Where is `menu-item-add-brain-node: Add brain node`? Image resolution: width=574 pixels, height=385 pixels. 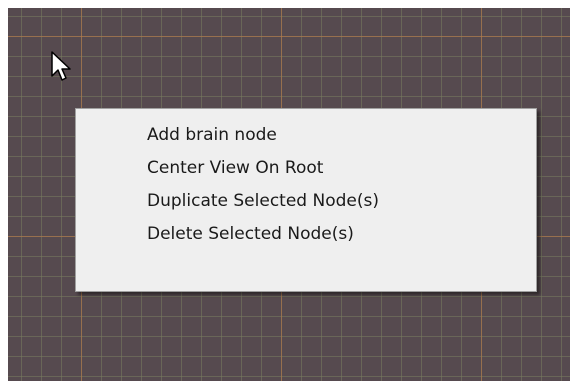
menu-item-add-brain-node: Add brain node is located at coordinates (306, 135).